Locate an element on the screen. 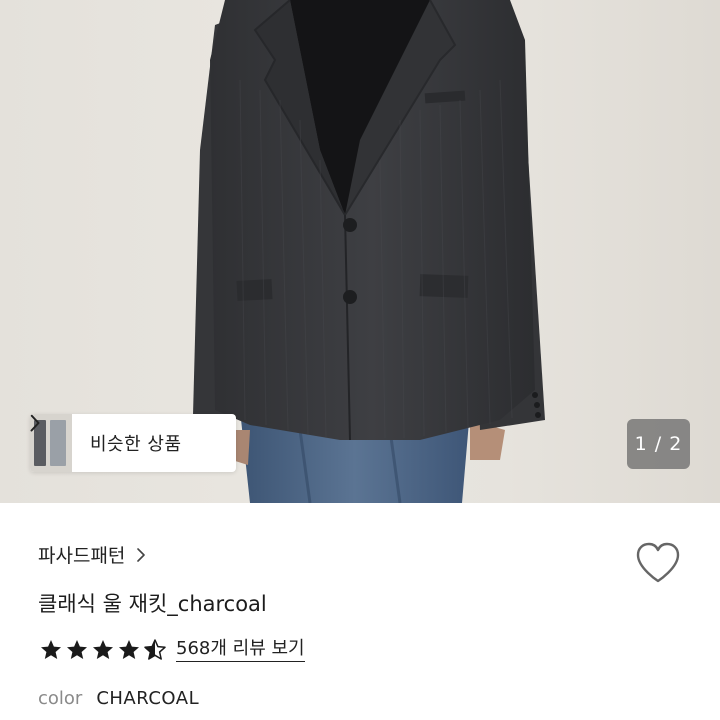 The width and height of the screenshot is (720, 720). heart-icon is located at coordinates (658, 562).